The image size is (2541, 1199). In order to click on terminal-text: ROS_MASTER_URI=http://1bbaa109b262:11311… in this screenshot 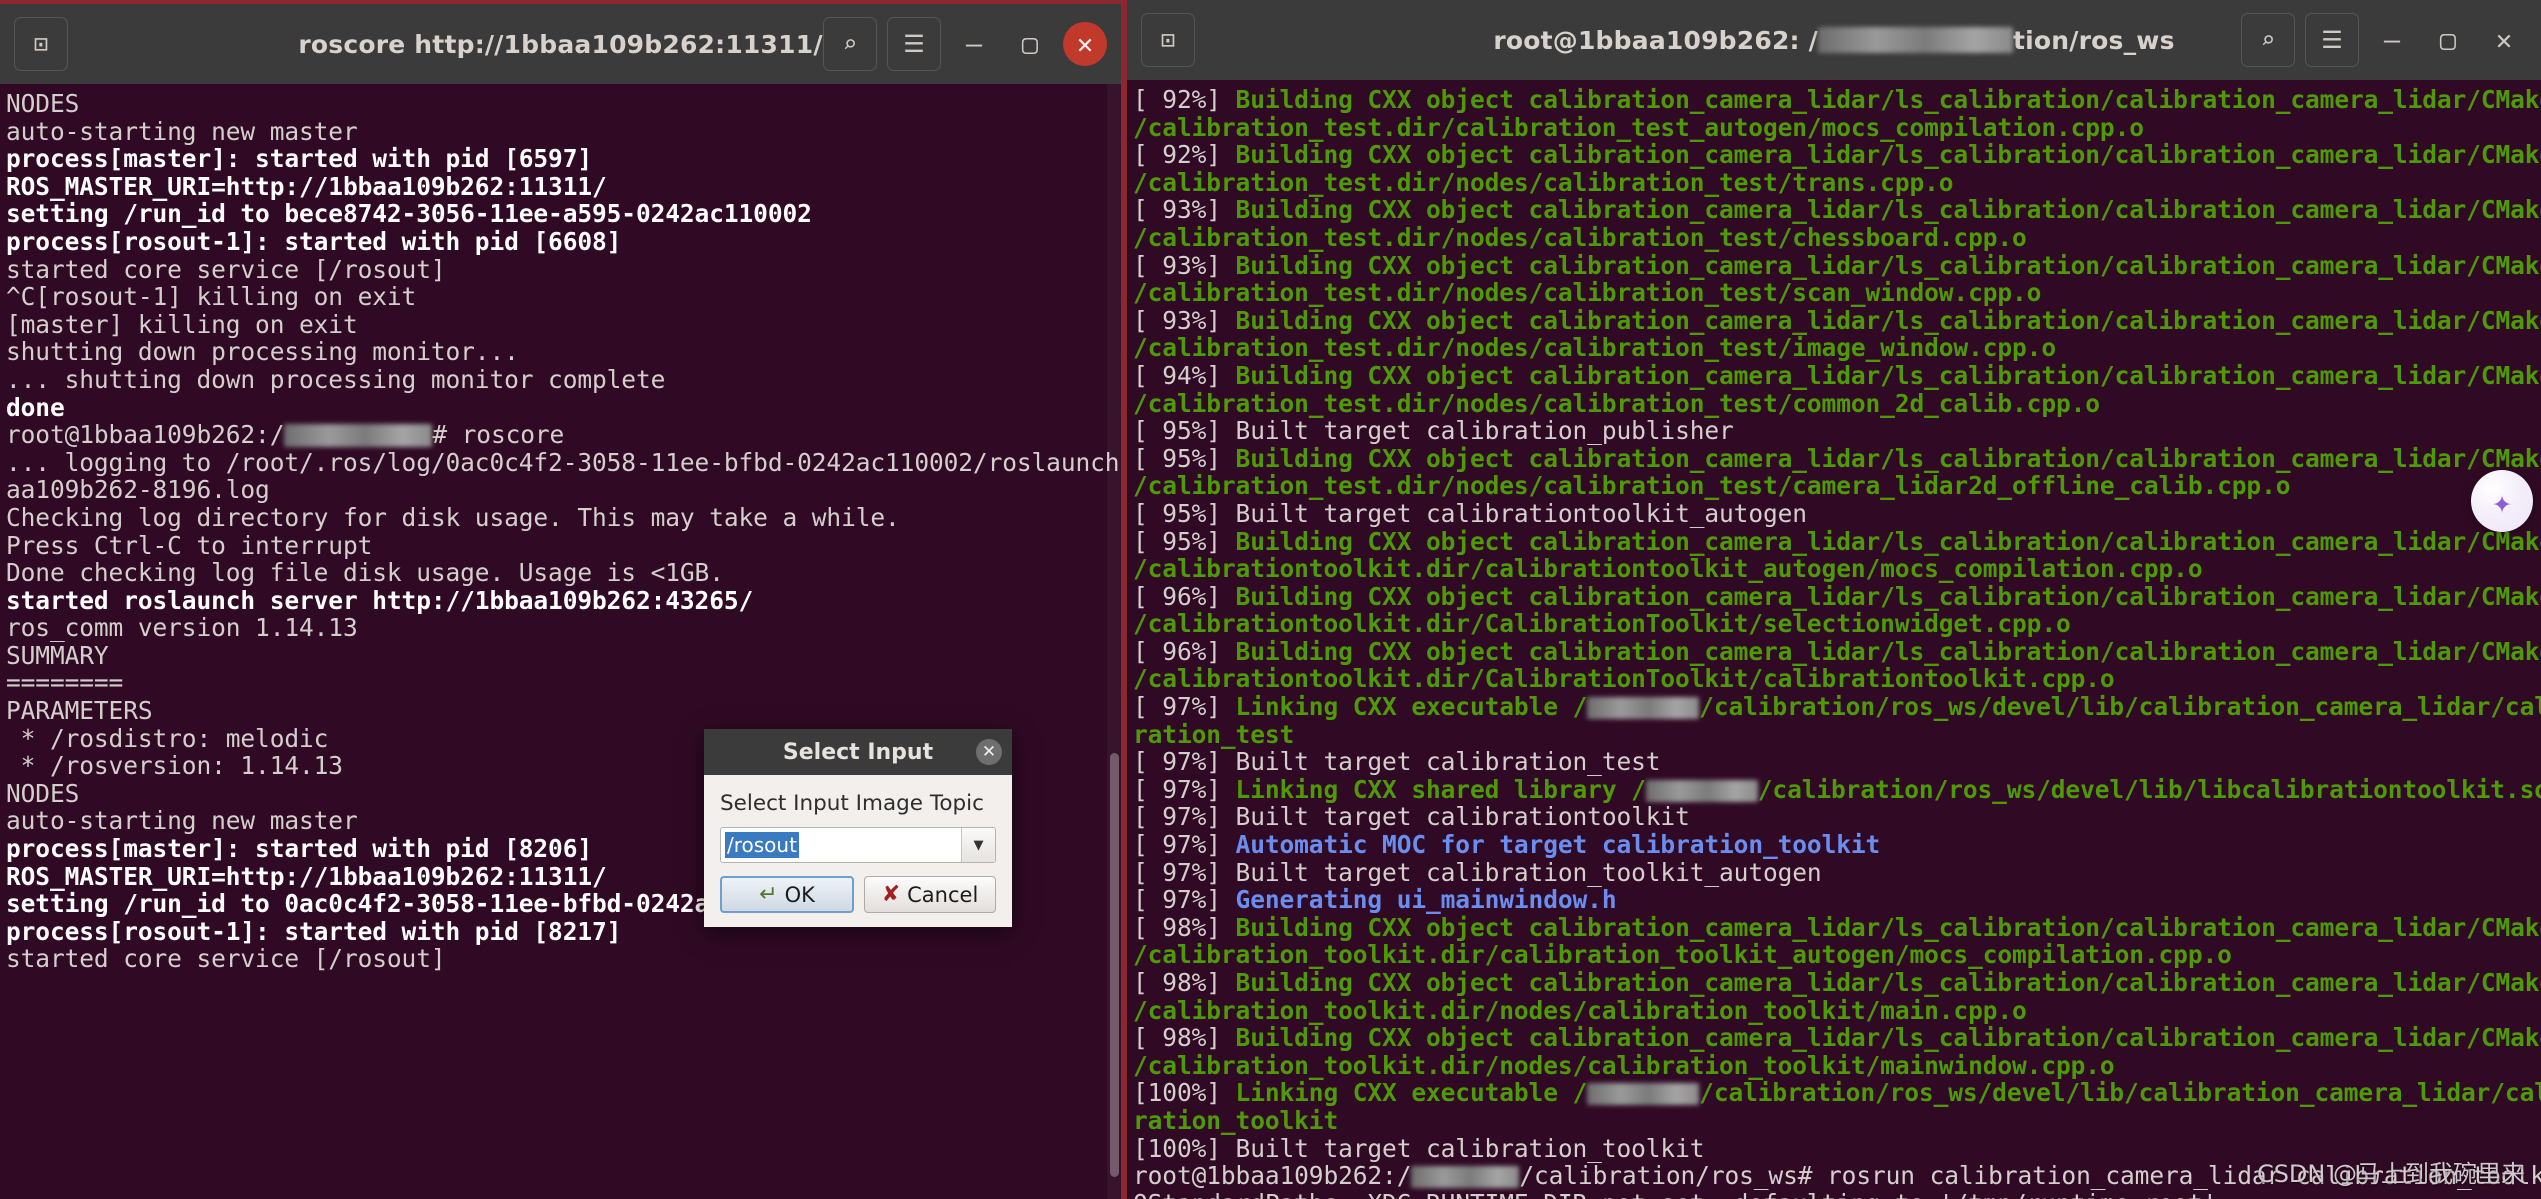, I will do `click(306, 876)`.